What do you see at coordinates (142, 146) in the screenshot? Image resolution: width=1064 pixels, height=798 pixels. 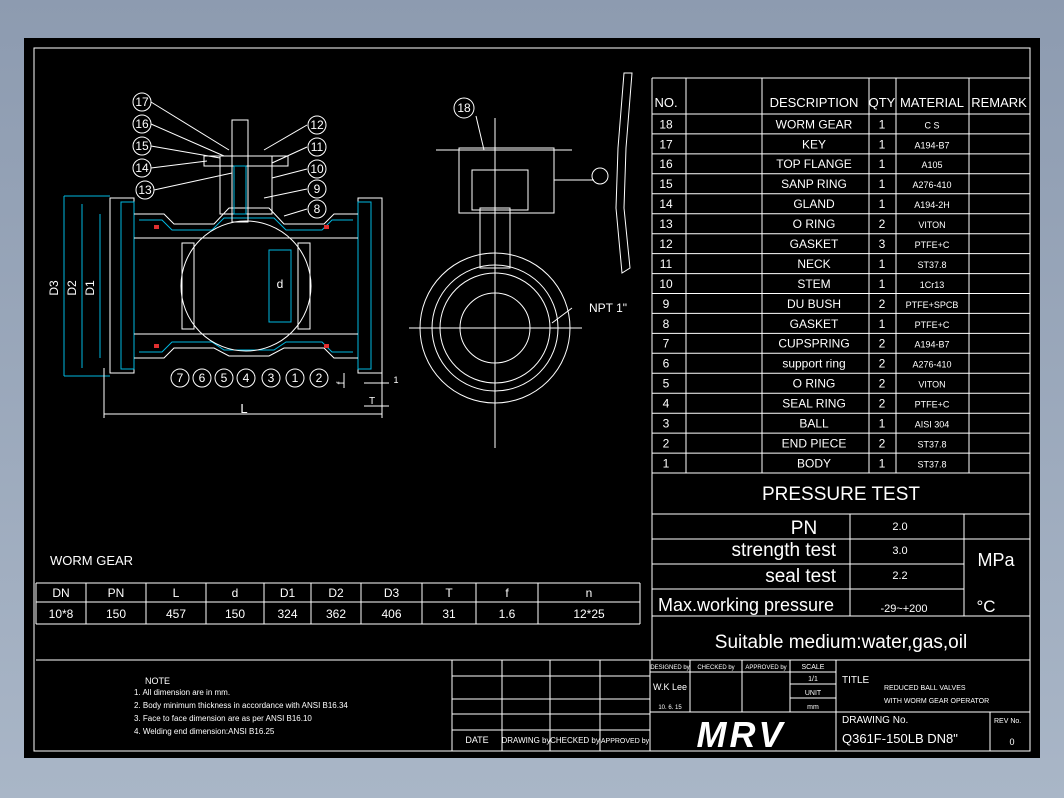 I see `balloon: 15` at bounding box center [142, 146].